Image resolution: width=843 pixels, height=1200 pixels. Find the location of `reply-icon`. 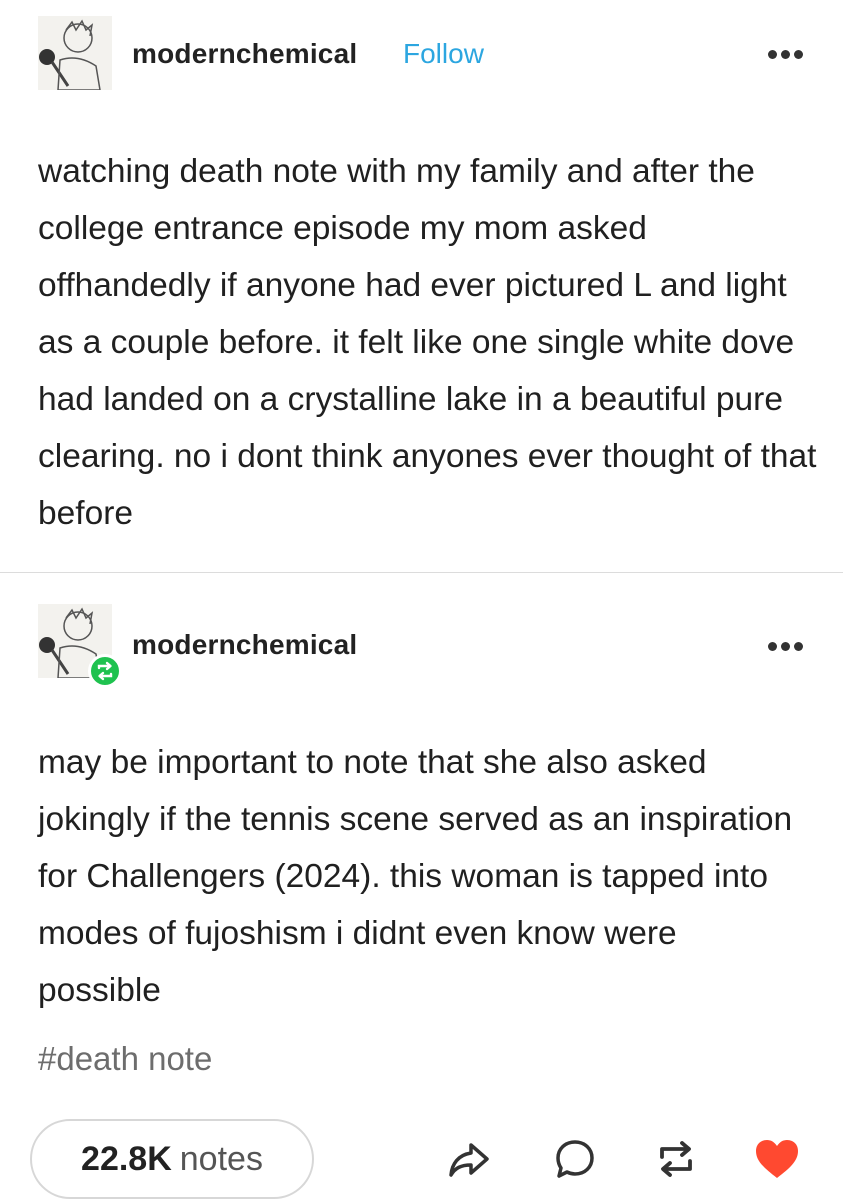

reply-icon is located at coordinates (575, 1159).